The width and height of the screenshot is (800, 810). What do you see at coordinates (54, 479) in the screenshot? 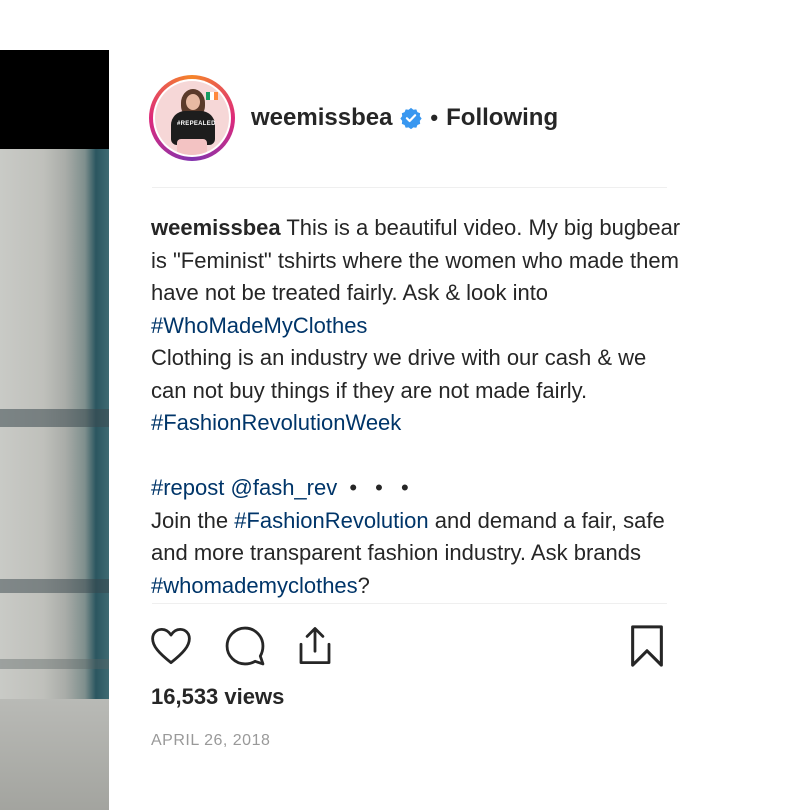
I see `video-frame` at bounding box center [54, 479].